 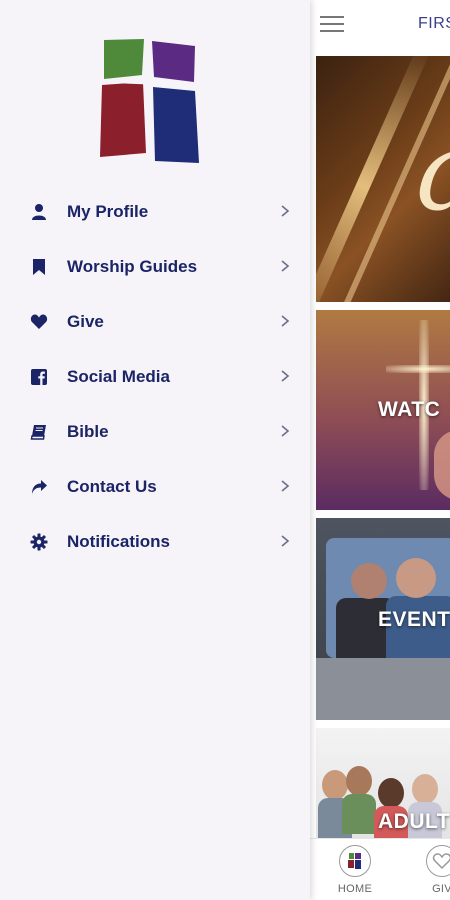 What do you see at coordinates (108, 211) in the screenshot?
I see `menu-label: My Profile` at bounding box center [108, 211].